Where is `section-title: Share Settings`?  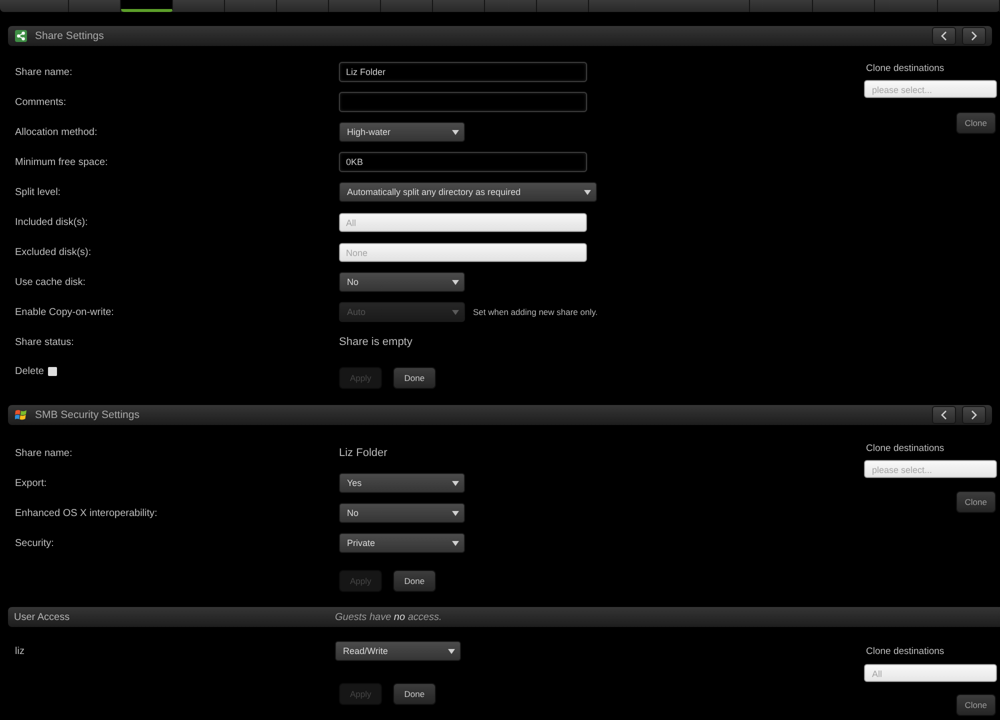
section-title: Share Settings is located at coordinates (69, 36).